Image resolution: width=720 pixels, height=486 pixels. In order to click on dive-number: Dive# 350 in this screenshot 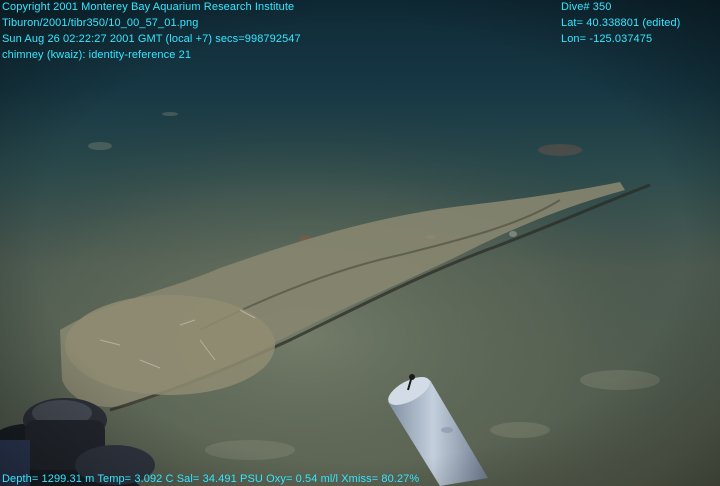, I will do `click(586, 7)`.